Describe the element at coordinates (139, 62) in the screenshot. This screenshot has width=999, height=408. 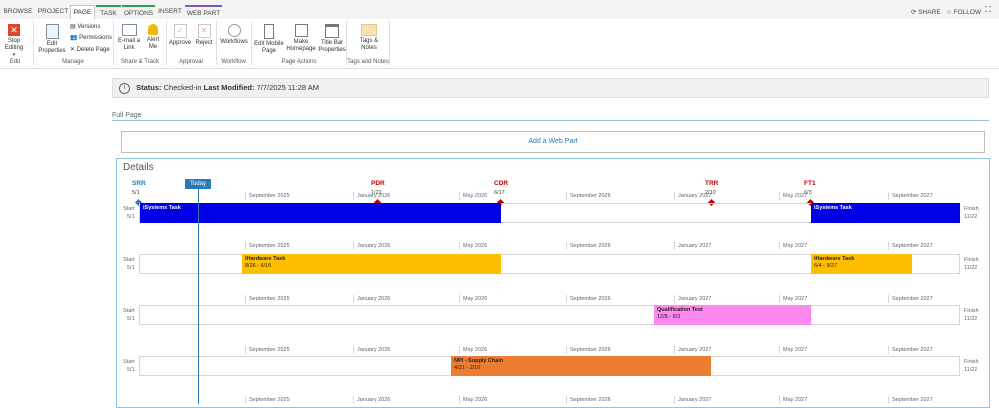
I see `group-label-share-track: Share & Track` at that location.